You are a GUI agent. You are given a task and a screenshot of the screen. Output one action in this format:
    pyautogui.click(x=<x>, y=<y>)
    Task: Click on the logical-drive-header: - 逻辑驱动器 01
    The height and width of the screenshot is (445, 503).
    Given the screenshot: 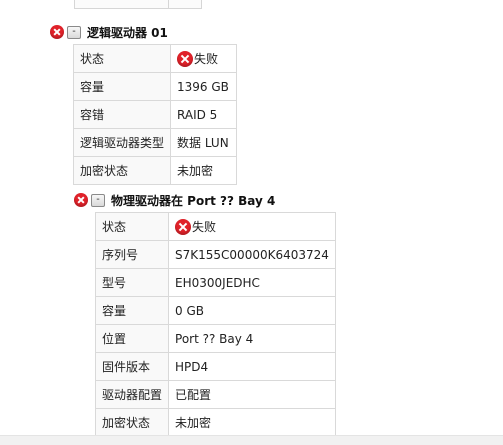 What is the action you would take?
    pyautogui.click(x=109, y=32)
    